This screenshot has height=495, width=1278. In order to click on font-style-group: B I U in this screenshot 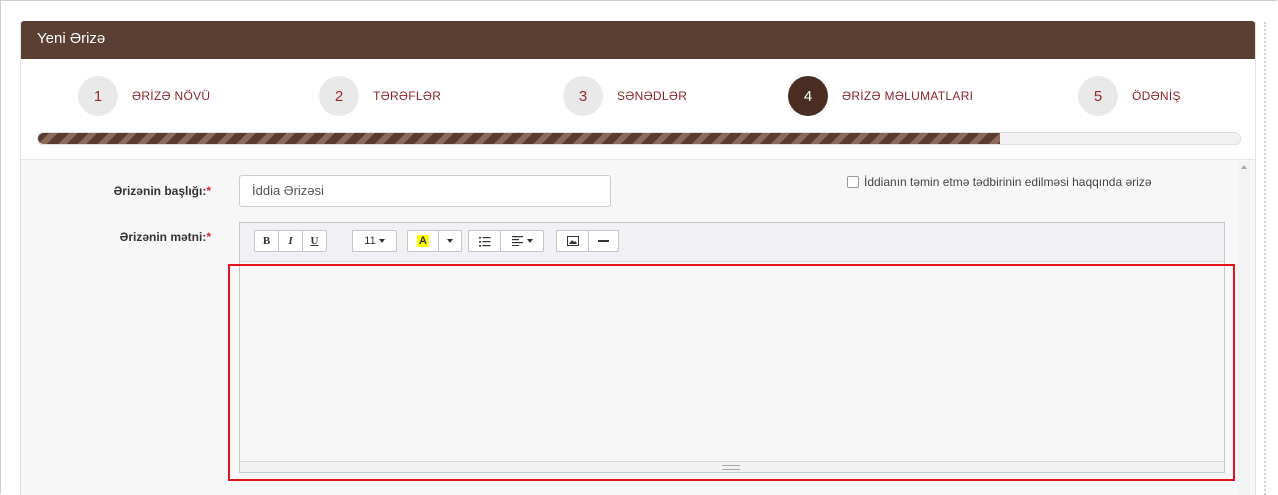, I will do `click(290, 242)`.